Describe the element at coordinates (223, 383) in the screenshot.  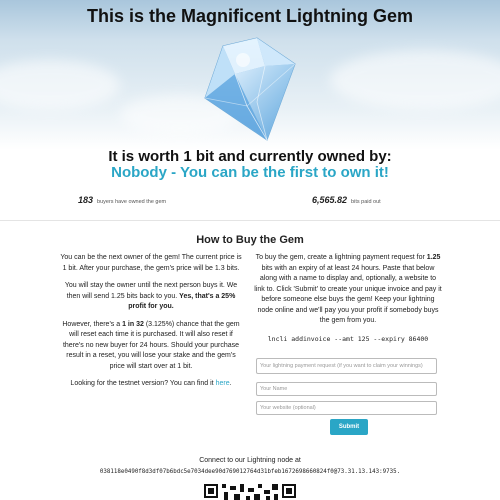
I see `testnet-link: here` at that location.